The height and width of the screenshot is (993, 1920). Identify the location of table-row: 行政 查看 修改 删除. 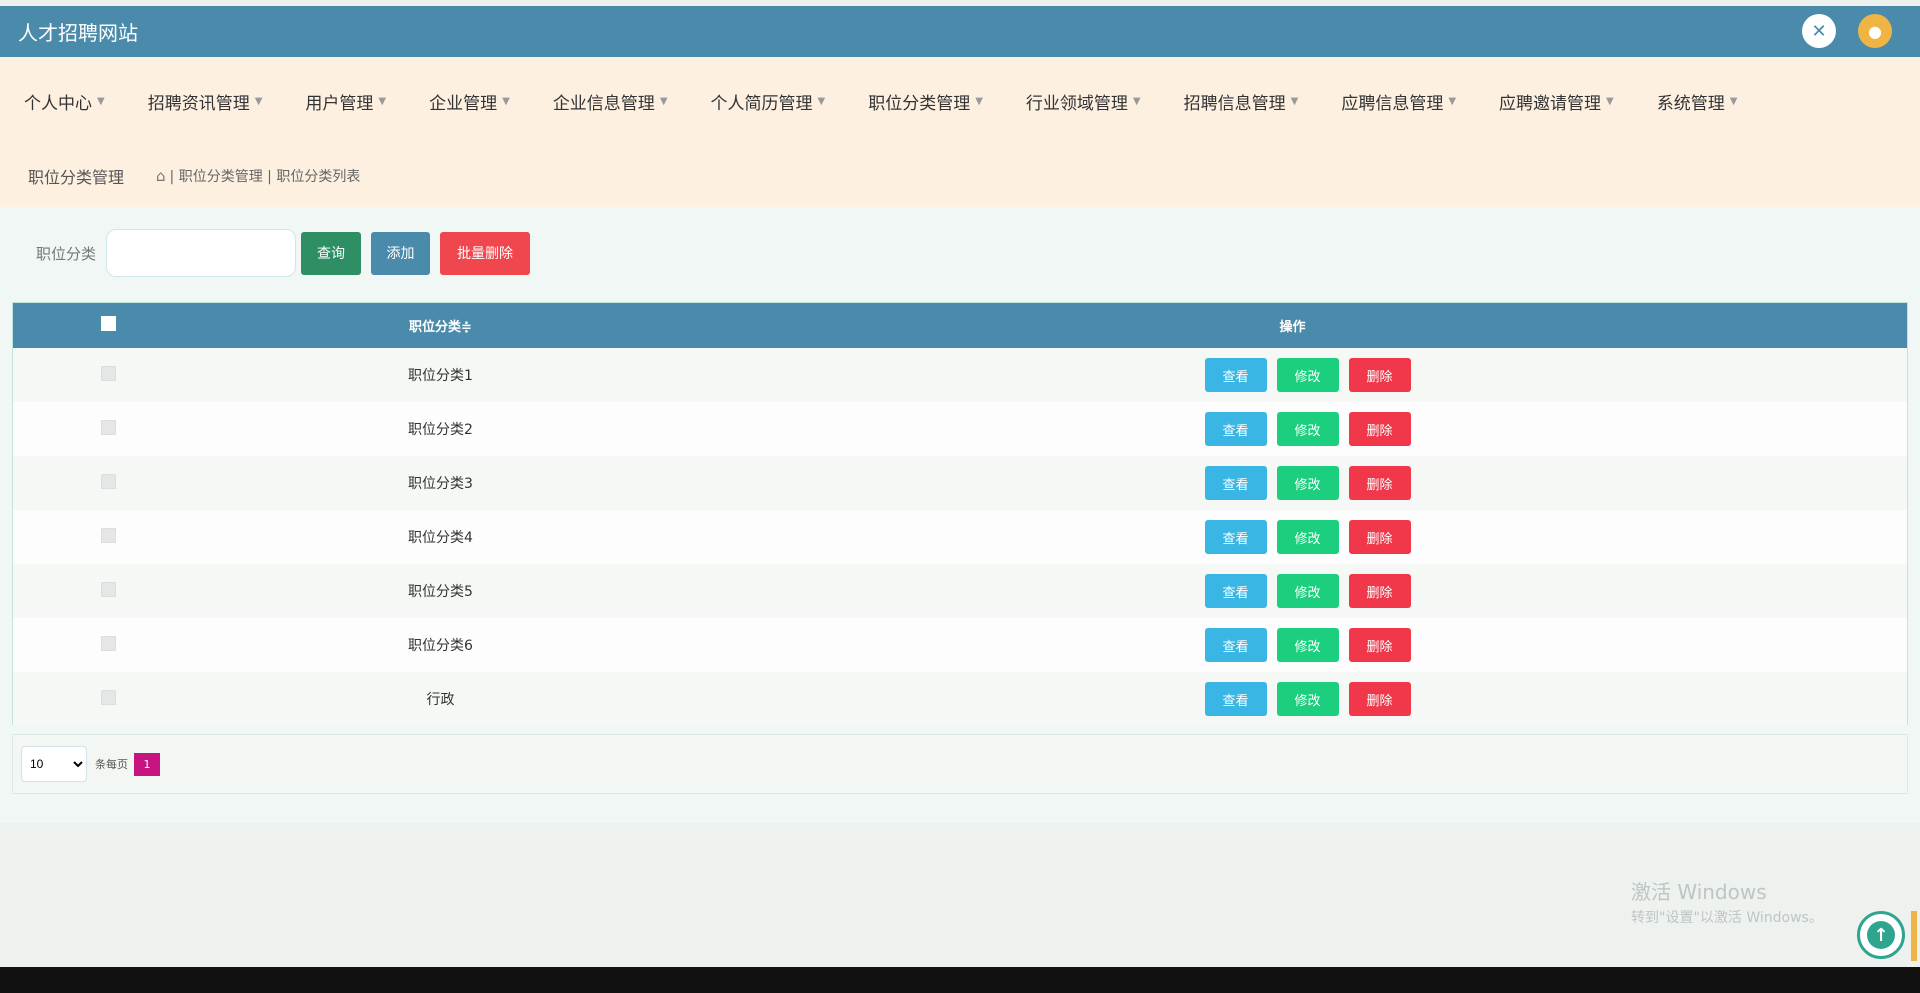
(960, 699).